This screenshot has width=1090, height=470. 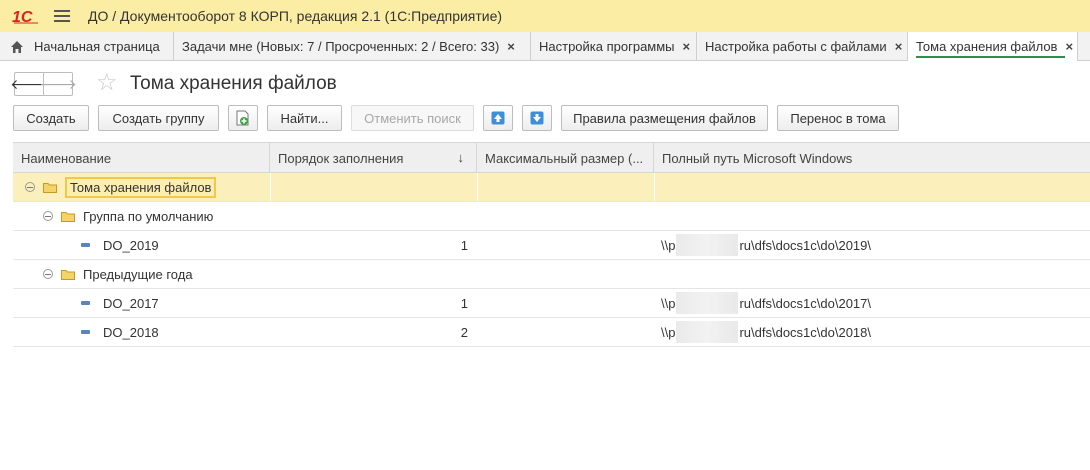 I want to click on tab-storage-volumes: Тома хранения файлов ×, so click(x=993, y=46).